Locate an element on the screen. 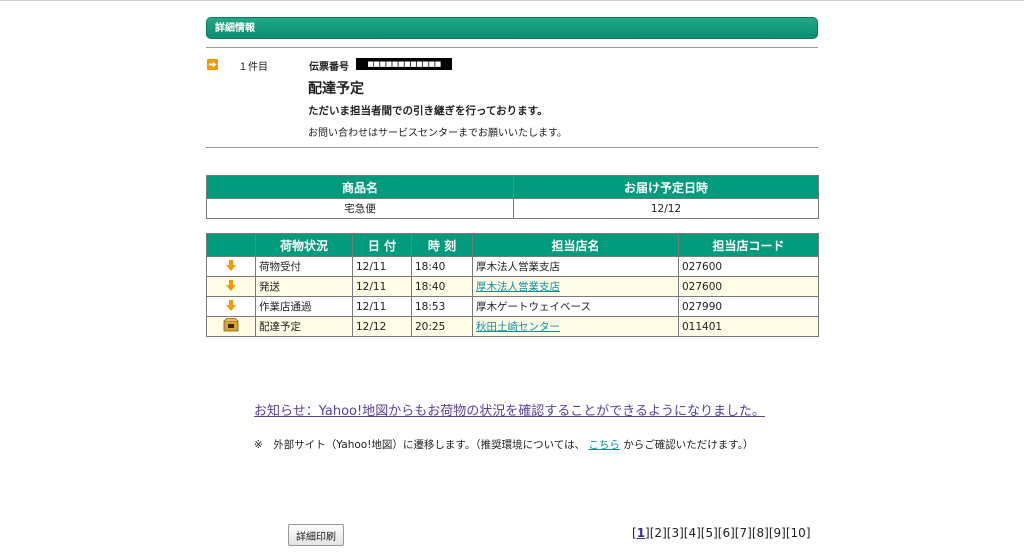 The image size is (1024, 554). table-row: 発送 12/11 18:40 厚木法人営業支店 027600 is located at coordinates (512, 286).